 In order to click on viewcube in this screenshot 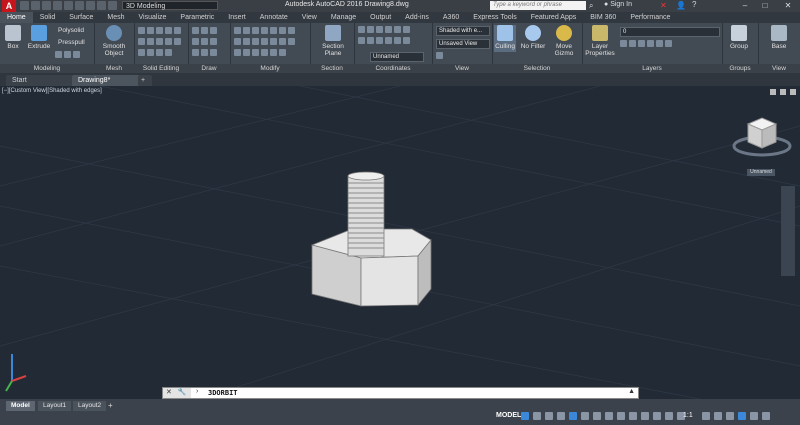, I will do `click(762, 137)`.